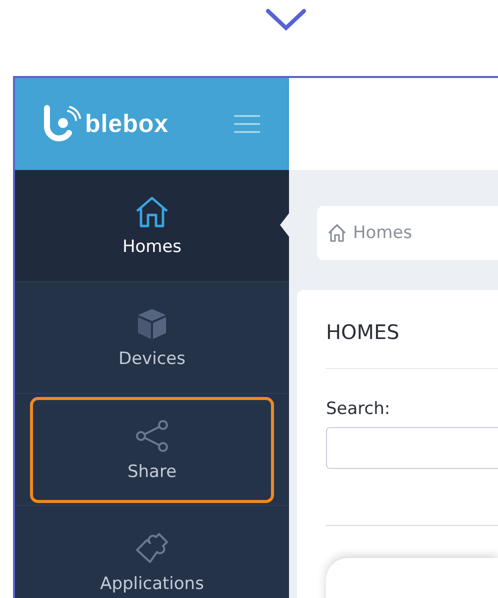 This screenshot has width=498, height=598. Describe the element at coordinates (61, 124) in the screenshot. I see `logo-icon` at that location.